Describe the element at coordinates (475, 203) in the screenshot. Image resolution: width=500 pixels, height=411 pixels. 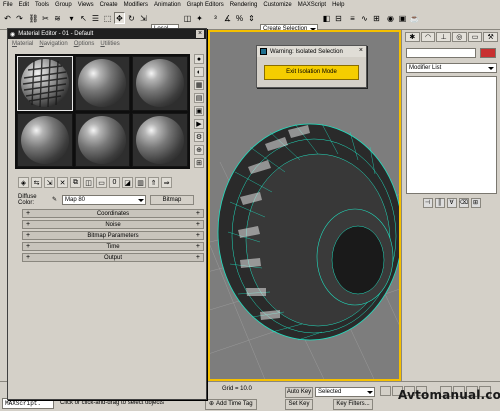
I see `configure-modifier-sets-icon: ⊞` at that location.